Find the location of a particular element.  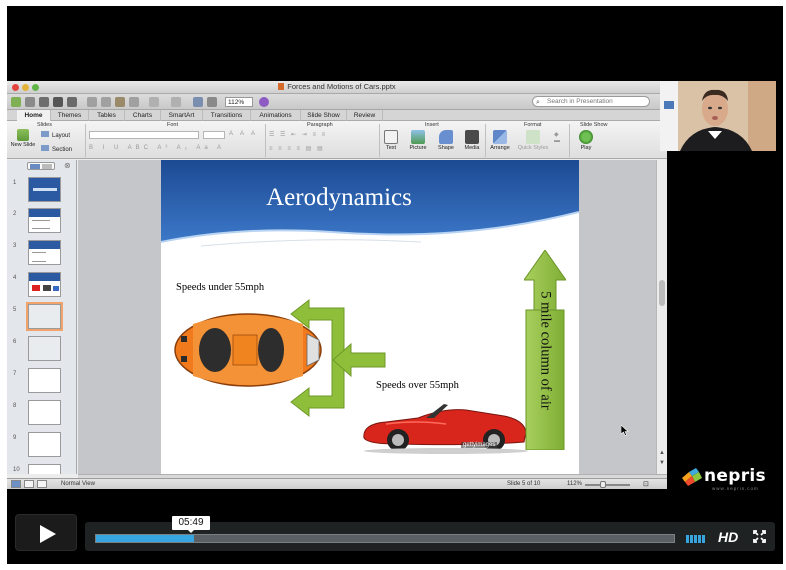

group-label-slides: Slides is located at coordinates (44, 125).